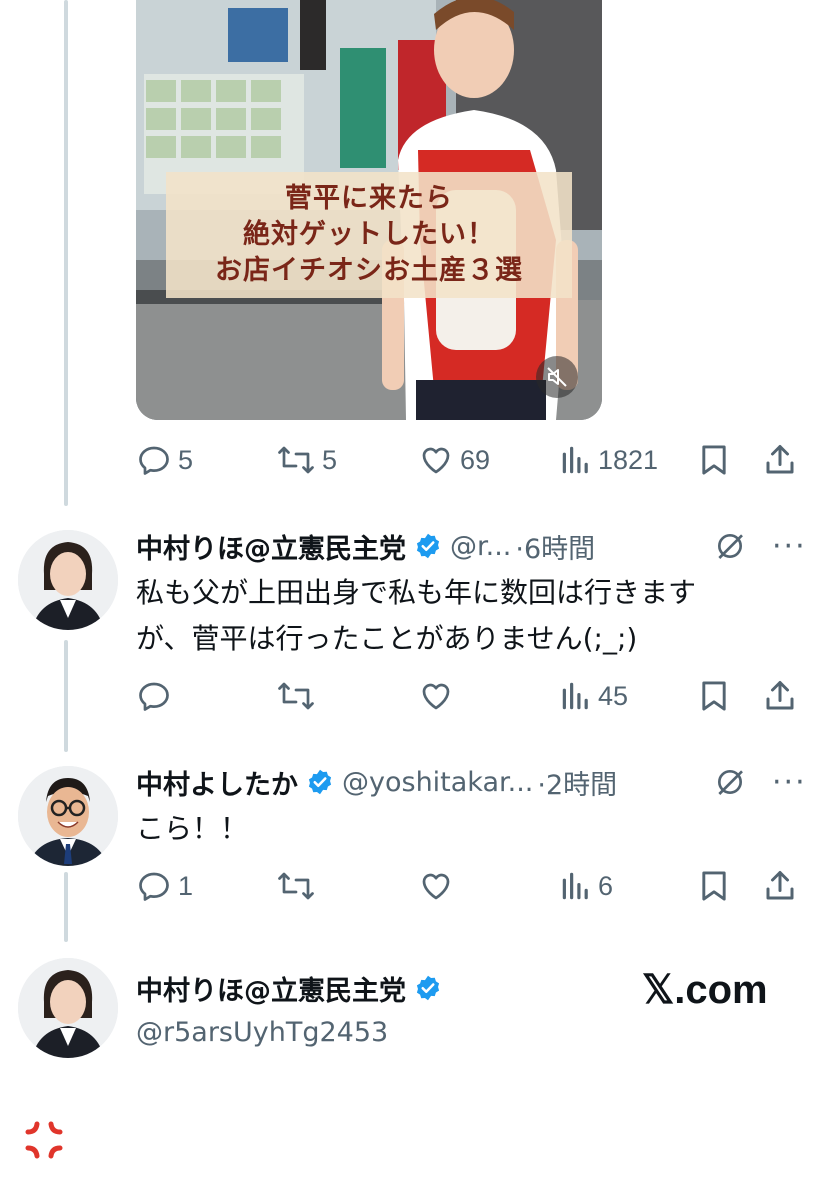  I want to click on tweet-text-line: 私も父が上田出身で私も年に数回は行きます, so click(416, 592).